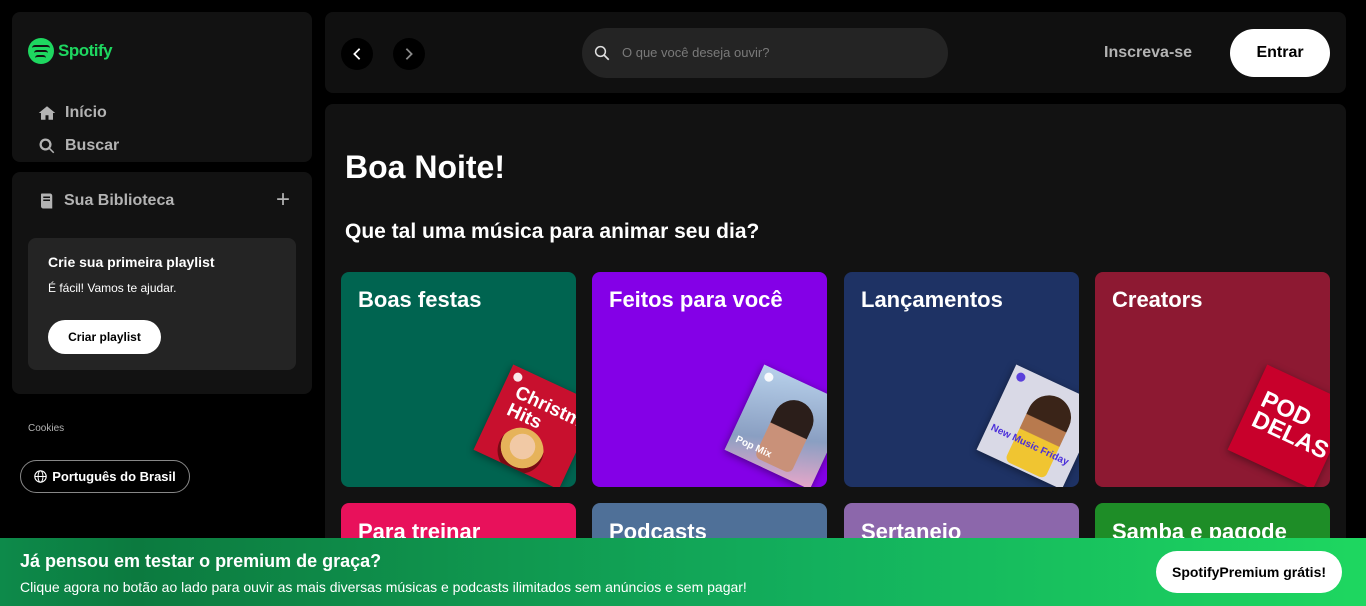 The image size is (1366, 606). Describe the element at coordinates (85, 50) in the screenshot. I see `logo-text: Spotify` at that location.